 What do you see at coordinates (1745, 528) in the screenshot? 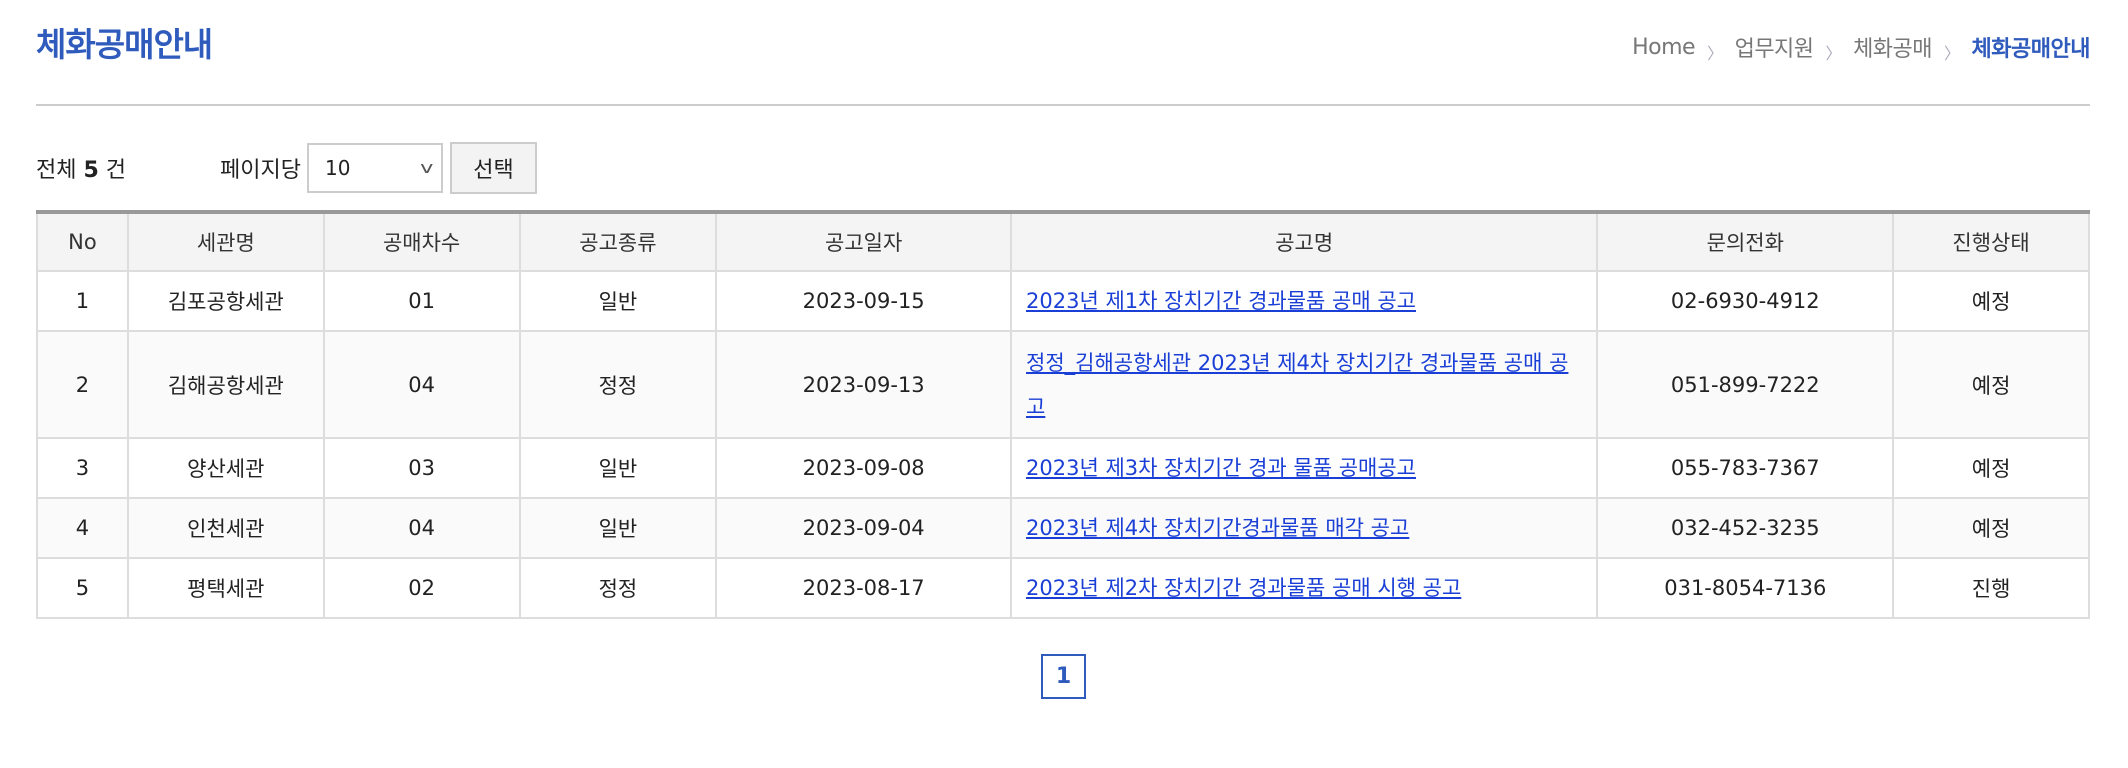
I see `cell-col-phone: 032-452-3235` at bounding box center [1745, 528].